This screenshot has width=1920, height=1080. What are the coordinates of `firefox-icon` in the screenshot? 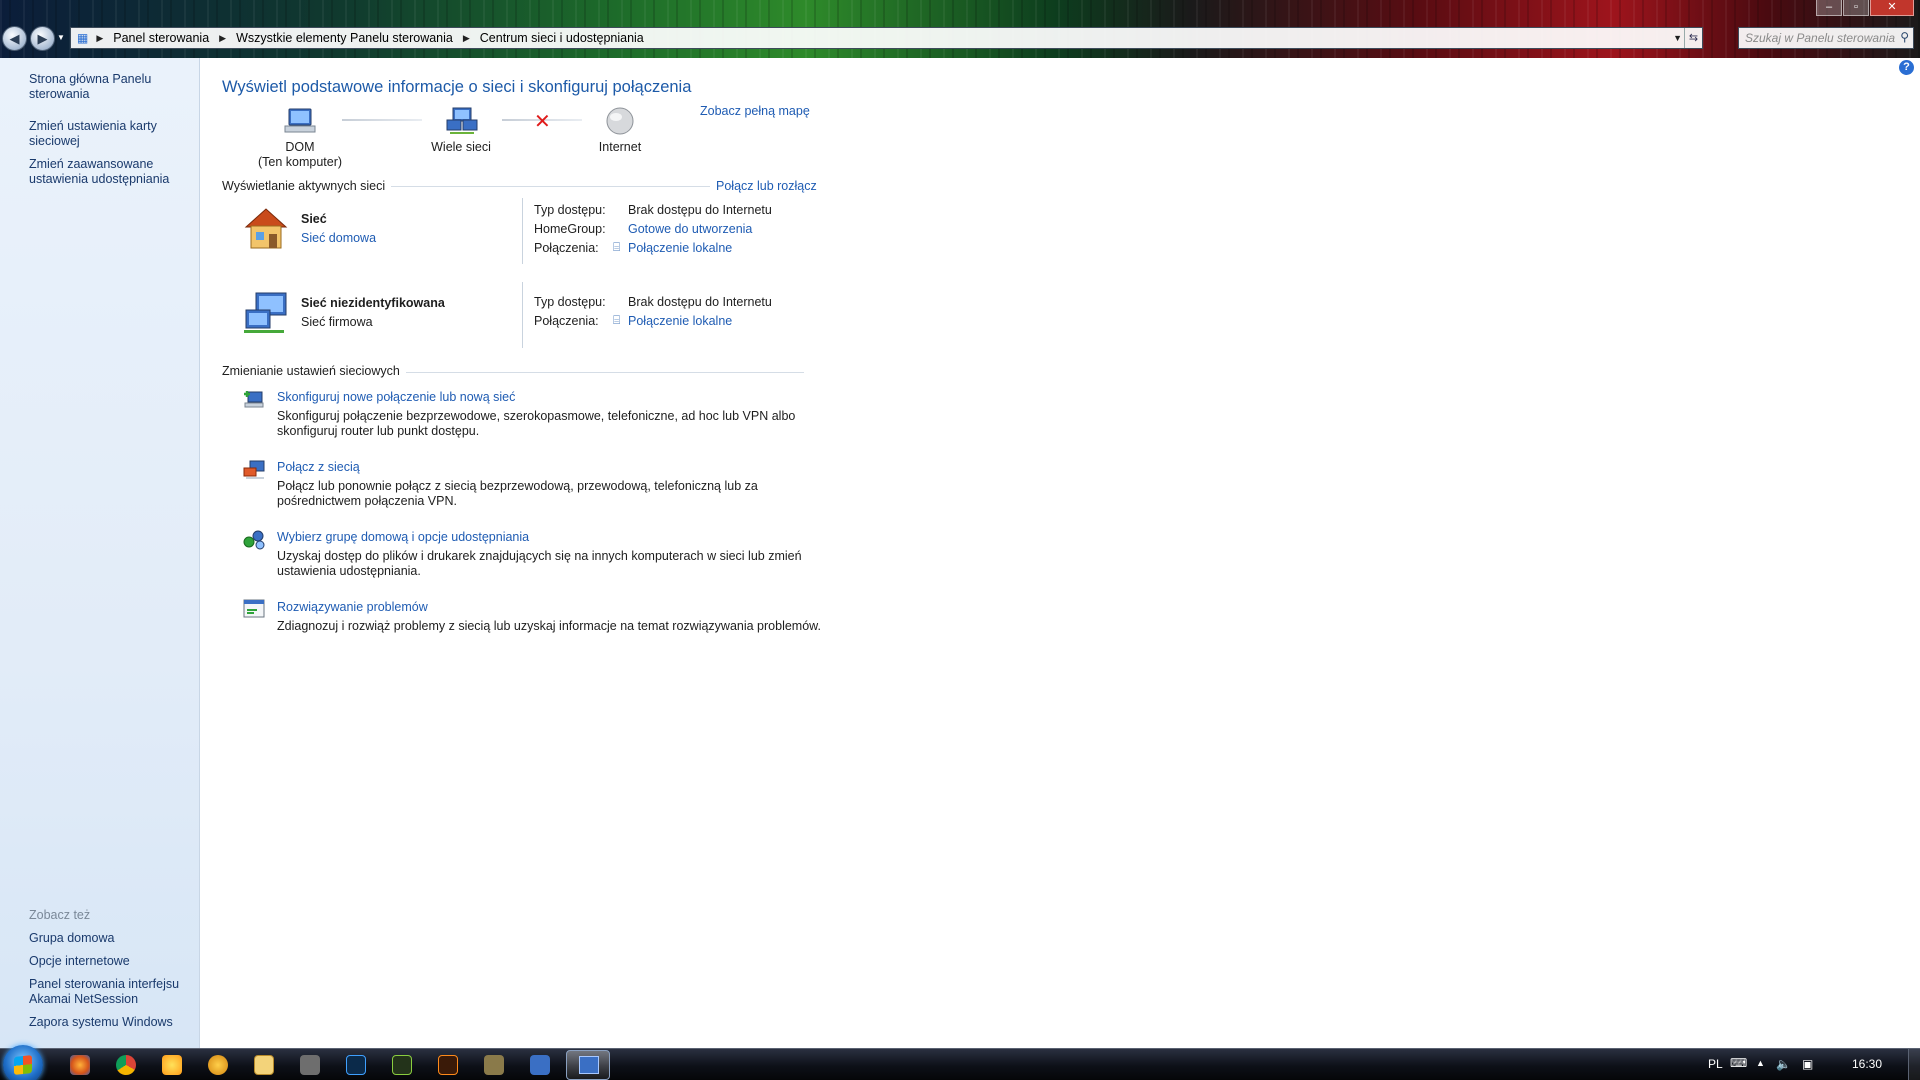 It's located at (80, 1065).